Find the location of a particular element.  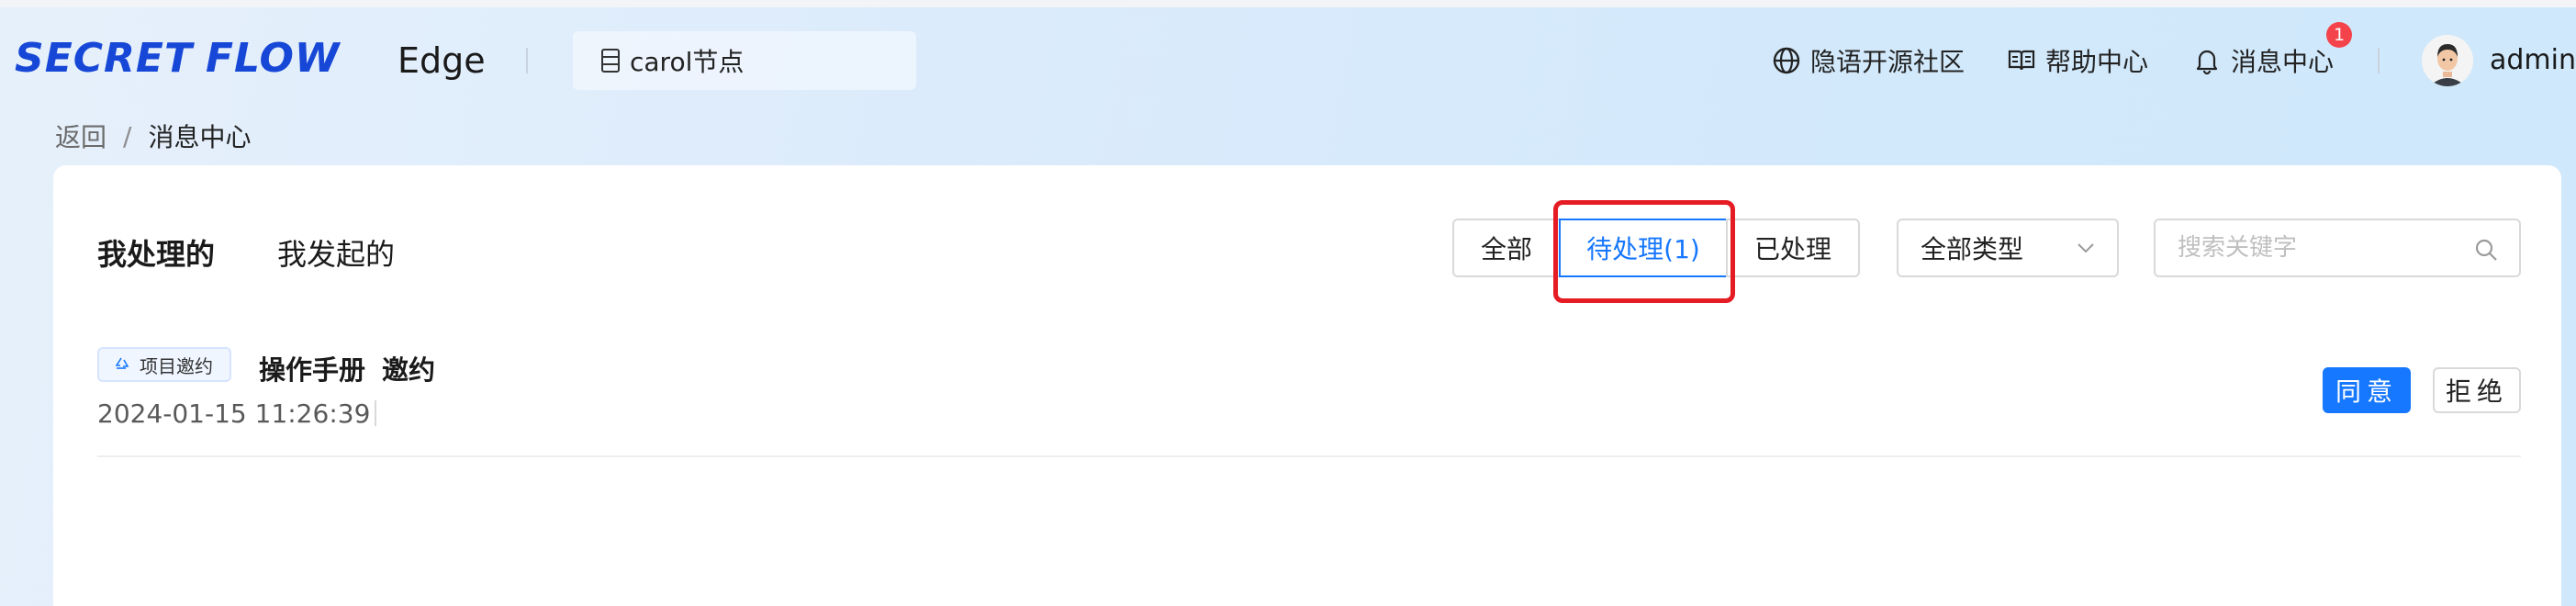

nav-community-label: 隐语开源社区 is located at coordinates (1888, 62).